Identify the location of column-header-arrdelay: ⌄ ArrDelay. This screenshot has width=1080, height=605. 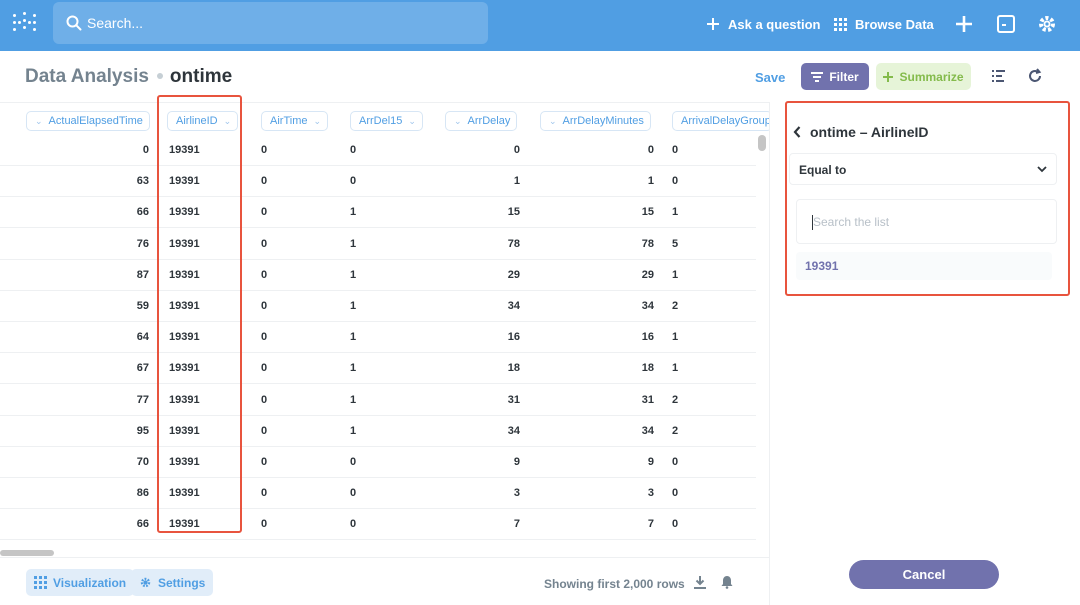
(481, 121).